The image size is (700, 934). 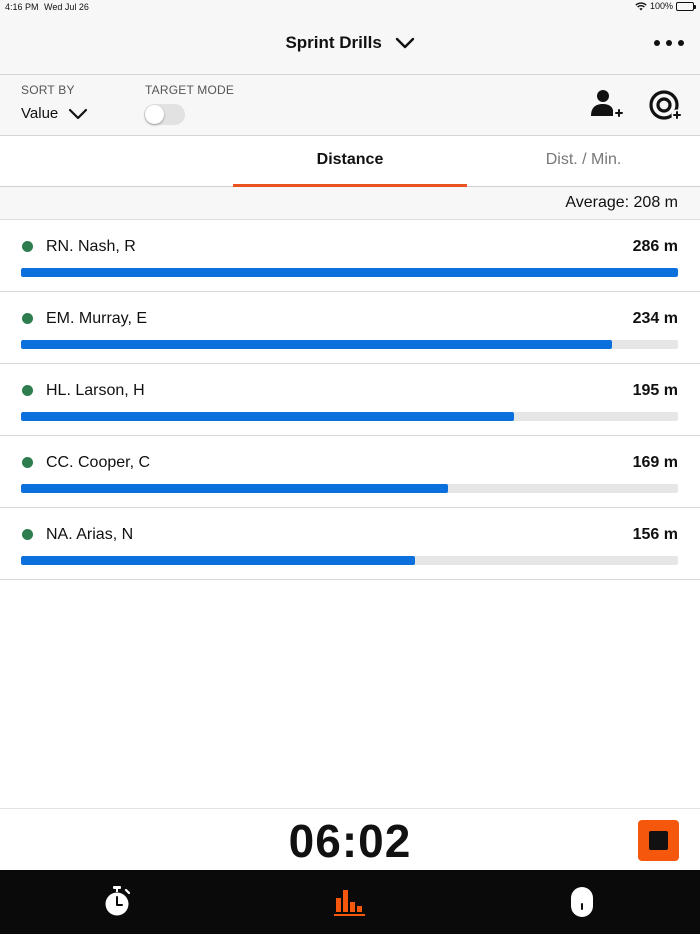 What do you see at coordinates (350, 472) in the screenshot?
I see `list-item: CC. Cooper, C 169 m` at bounding box center [350, 472].